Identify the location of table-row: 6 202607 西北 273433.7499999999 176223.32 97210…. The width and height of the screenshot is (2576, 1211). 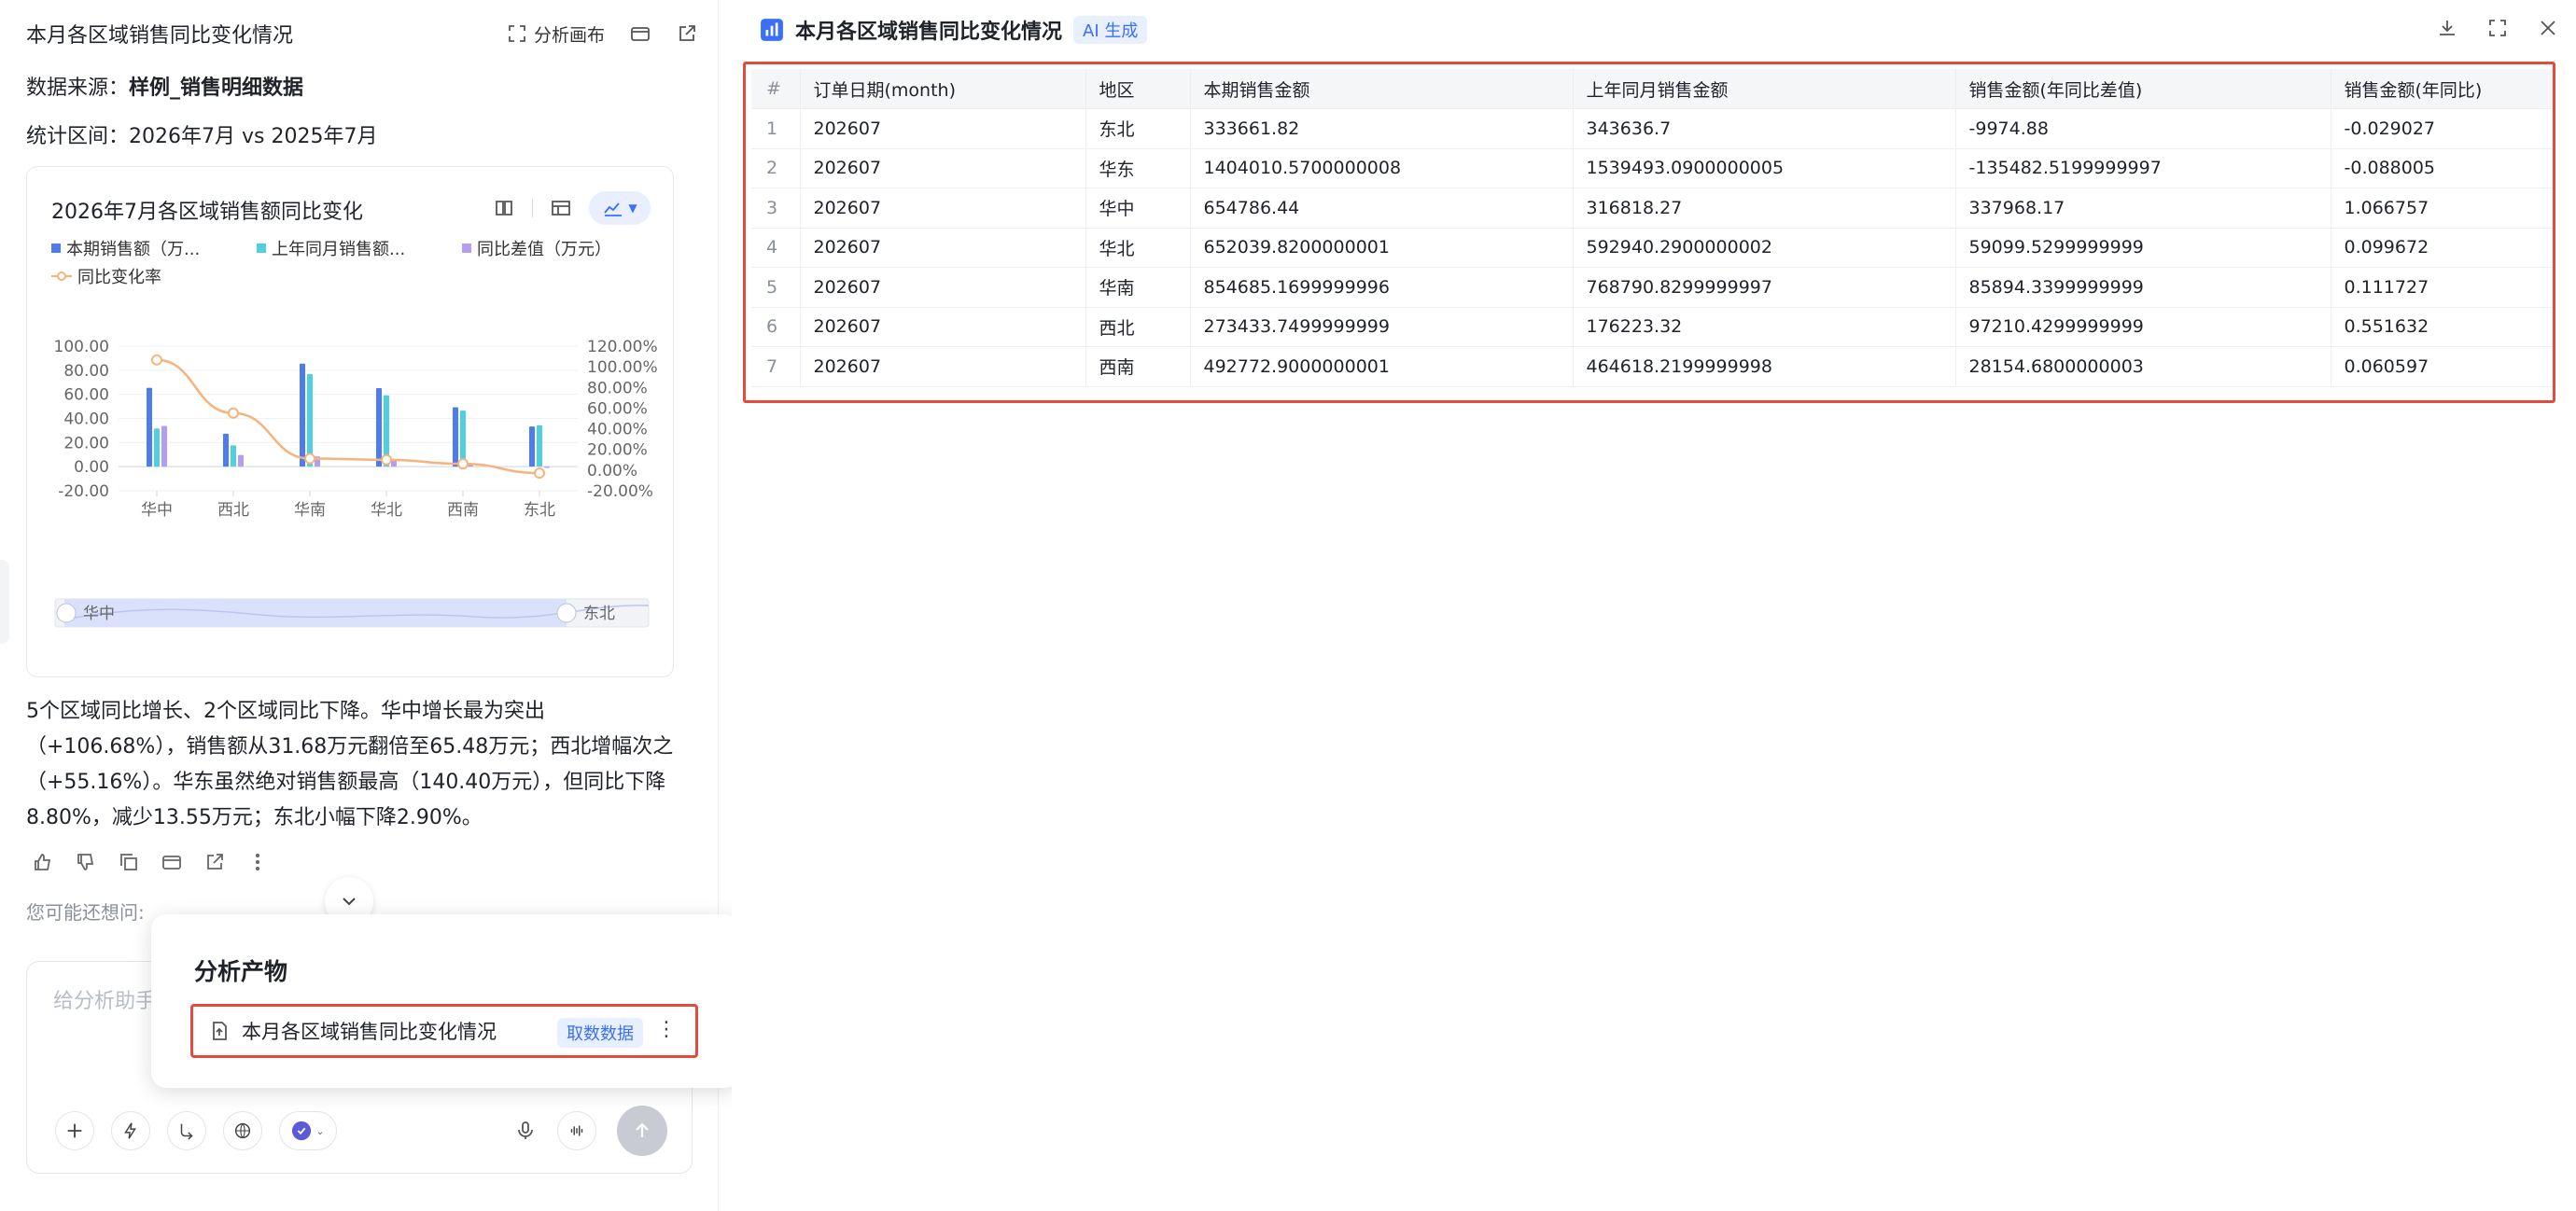
(1652, 327).